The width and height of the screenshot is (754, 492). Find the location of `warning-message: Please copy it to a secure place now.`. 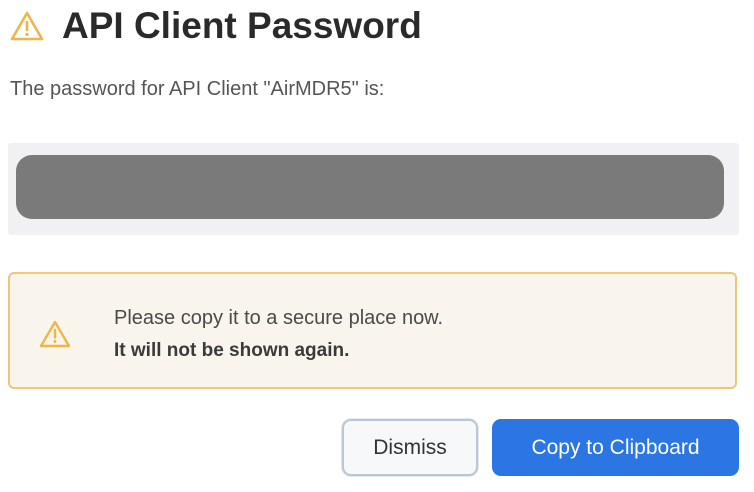

warning-message: Please copy it to a secure place now. is located at coordinates (279, 318).